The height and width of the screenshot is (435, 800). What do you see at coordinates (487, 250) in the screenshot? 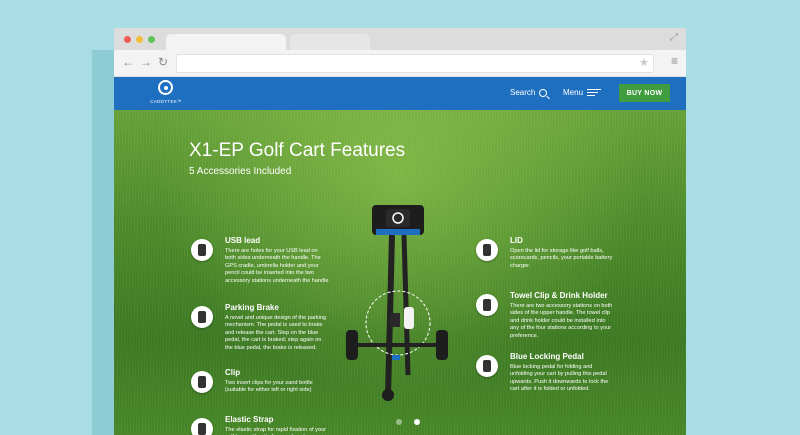
I see `lid-icon` at bounding box center [487, 250].